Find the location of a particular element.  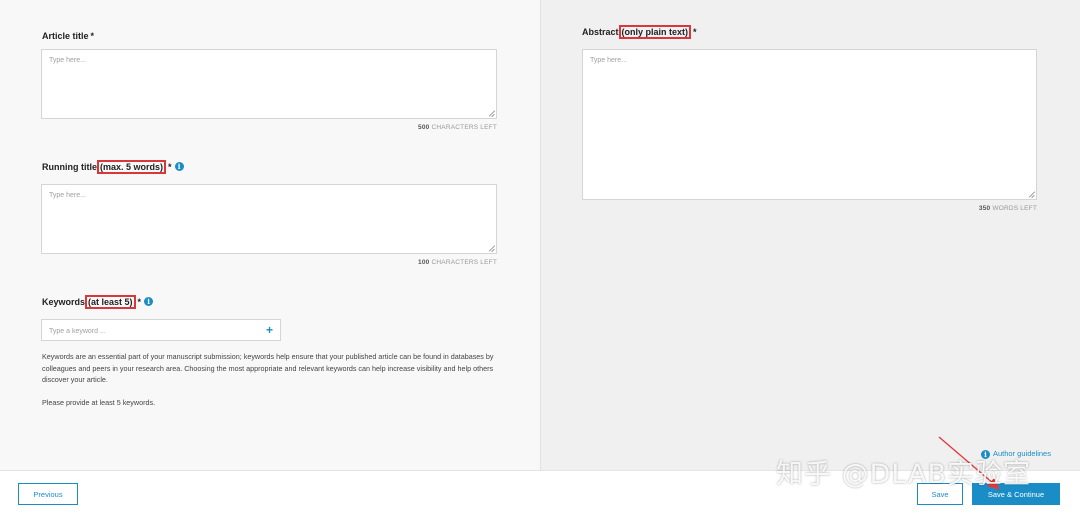

running-title-input is located at coordinates (269, 219).